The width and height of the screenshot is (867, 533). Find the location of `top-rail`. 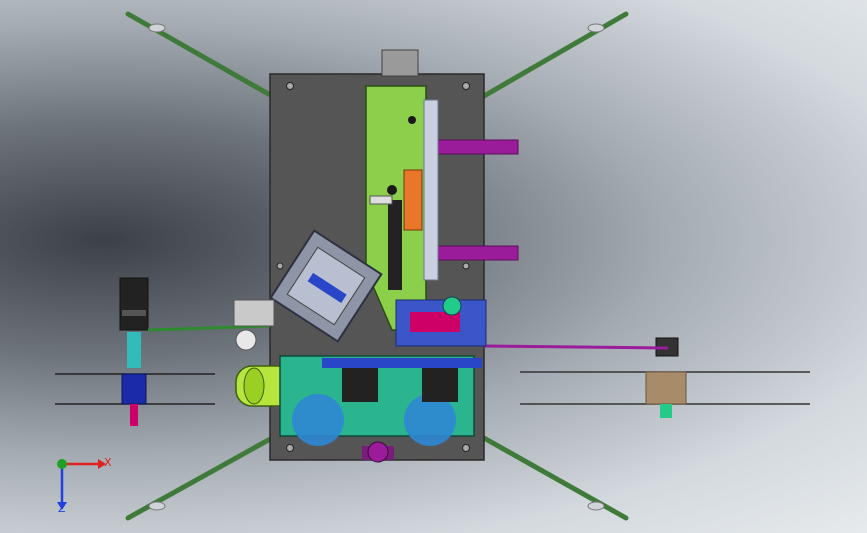

top-rail is located at coordinates (402, 363).